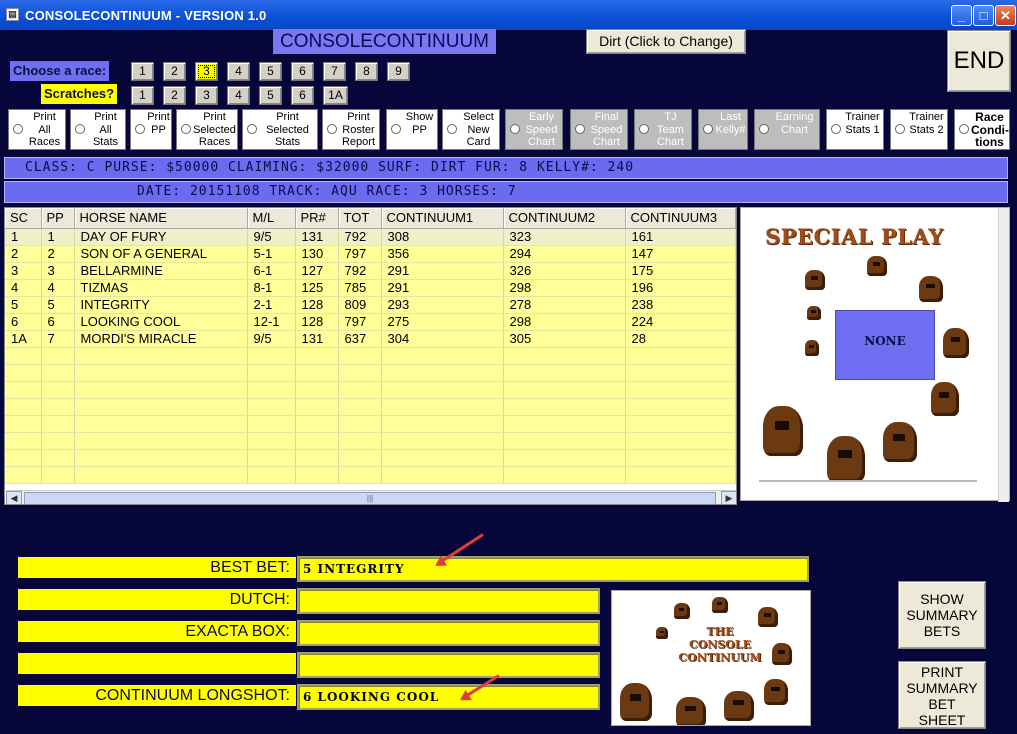 Image resolution: width=1017 pixels, height=734 pixels. I want to click on empty-row, so click(370, 475).